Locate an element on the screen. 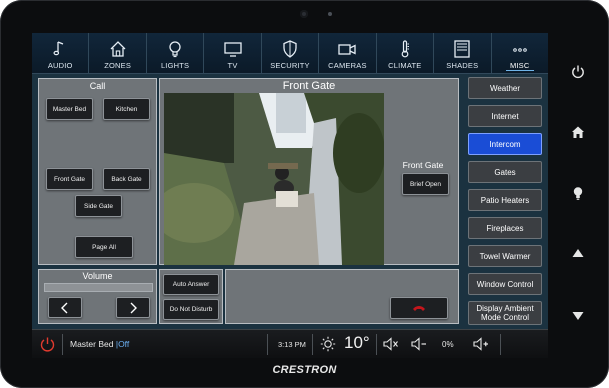 This screenshot has height=388, width=609. temperature-value: 10° is located at coordinates (357, 342).